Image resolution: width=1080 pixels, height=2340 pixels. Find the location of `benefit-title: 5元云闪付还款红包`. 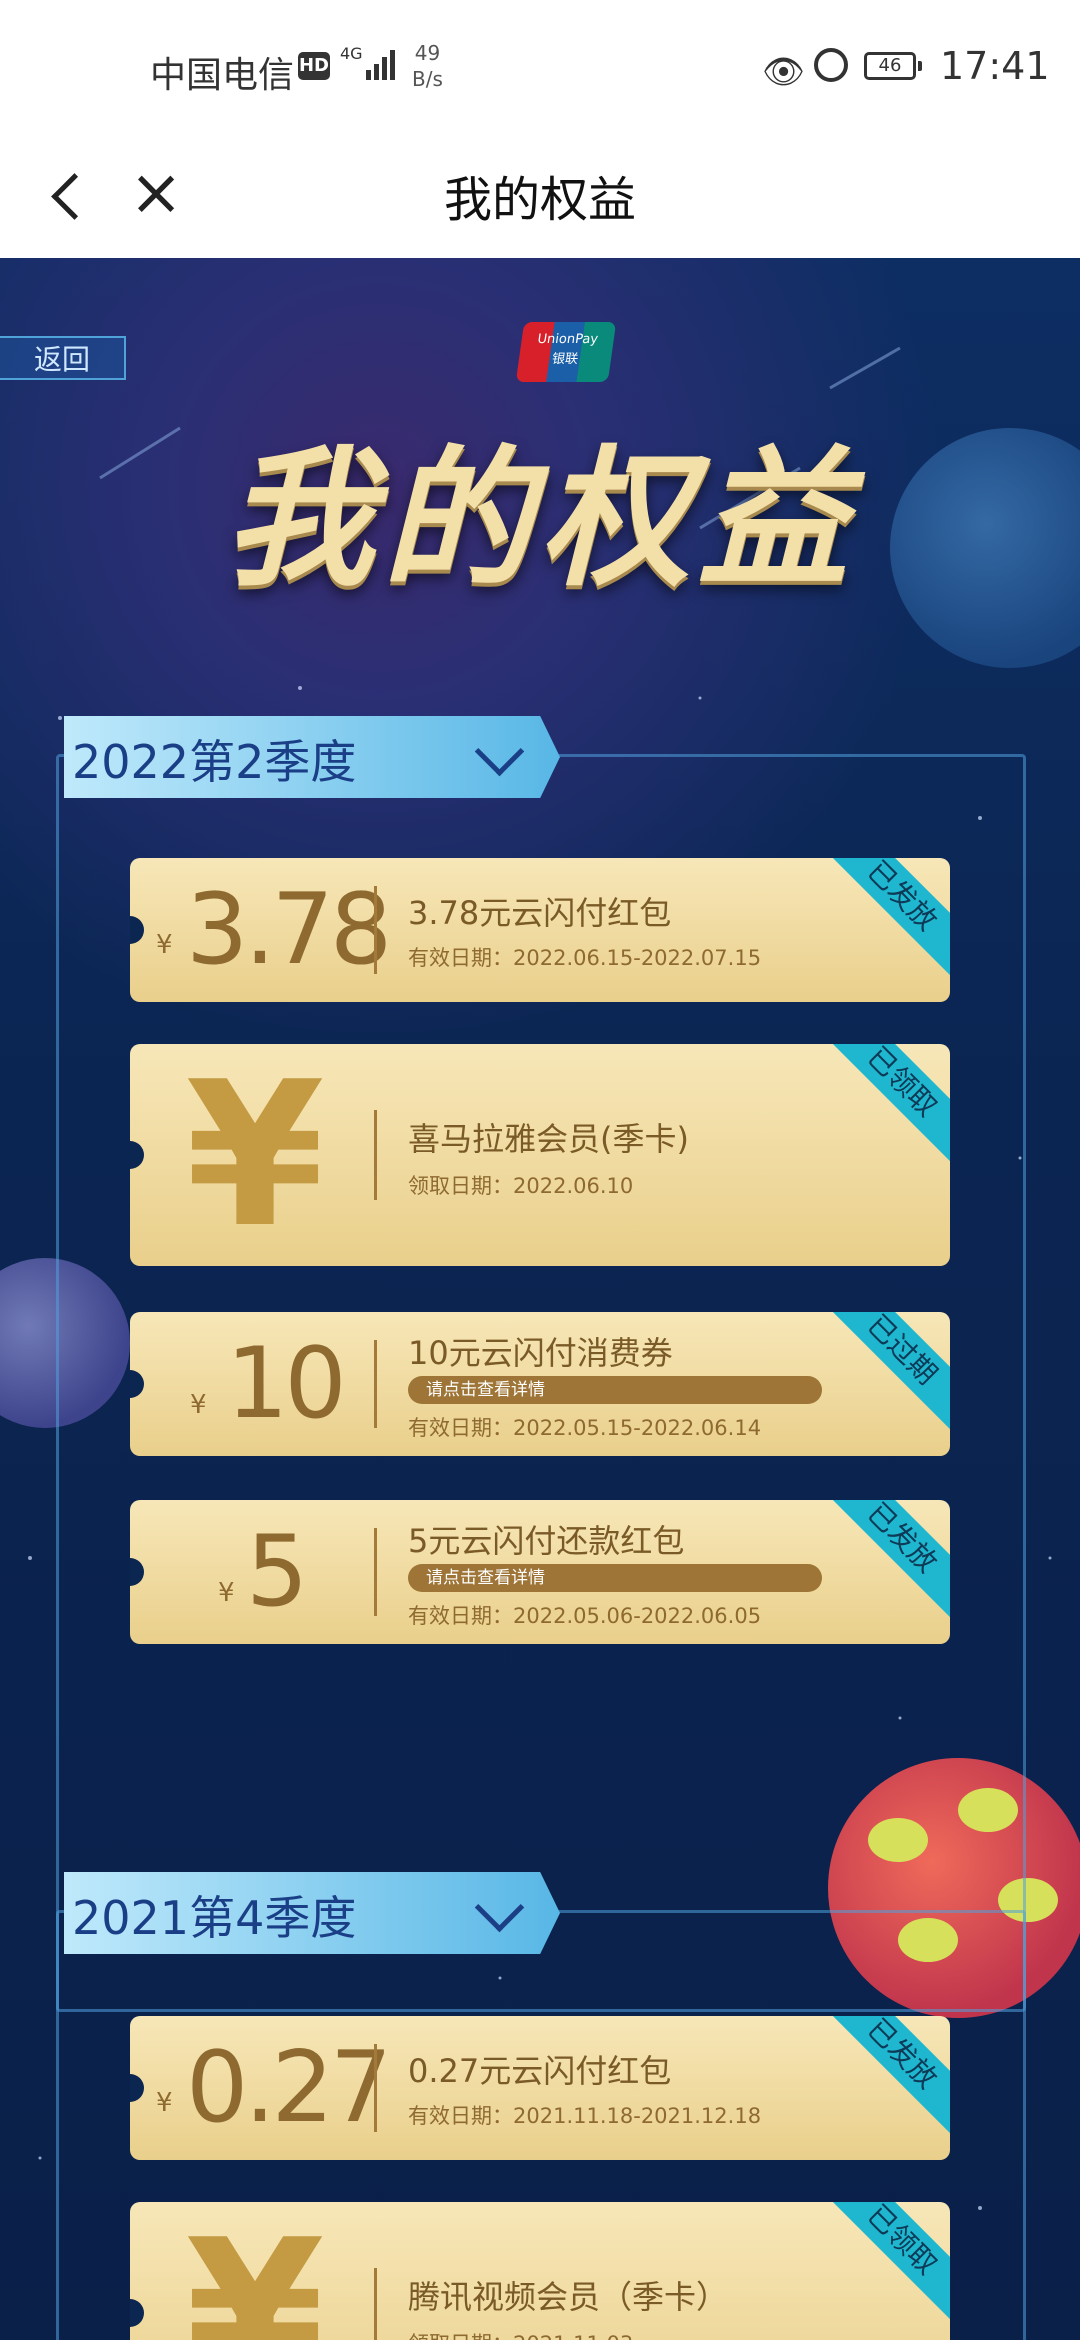

benefit-title: 5元云闪付还款红包 is located at coordinates (546, 1541).